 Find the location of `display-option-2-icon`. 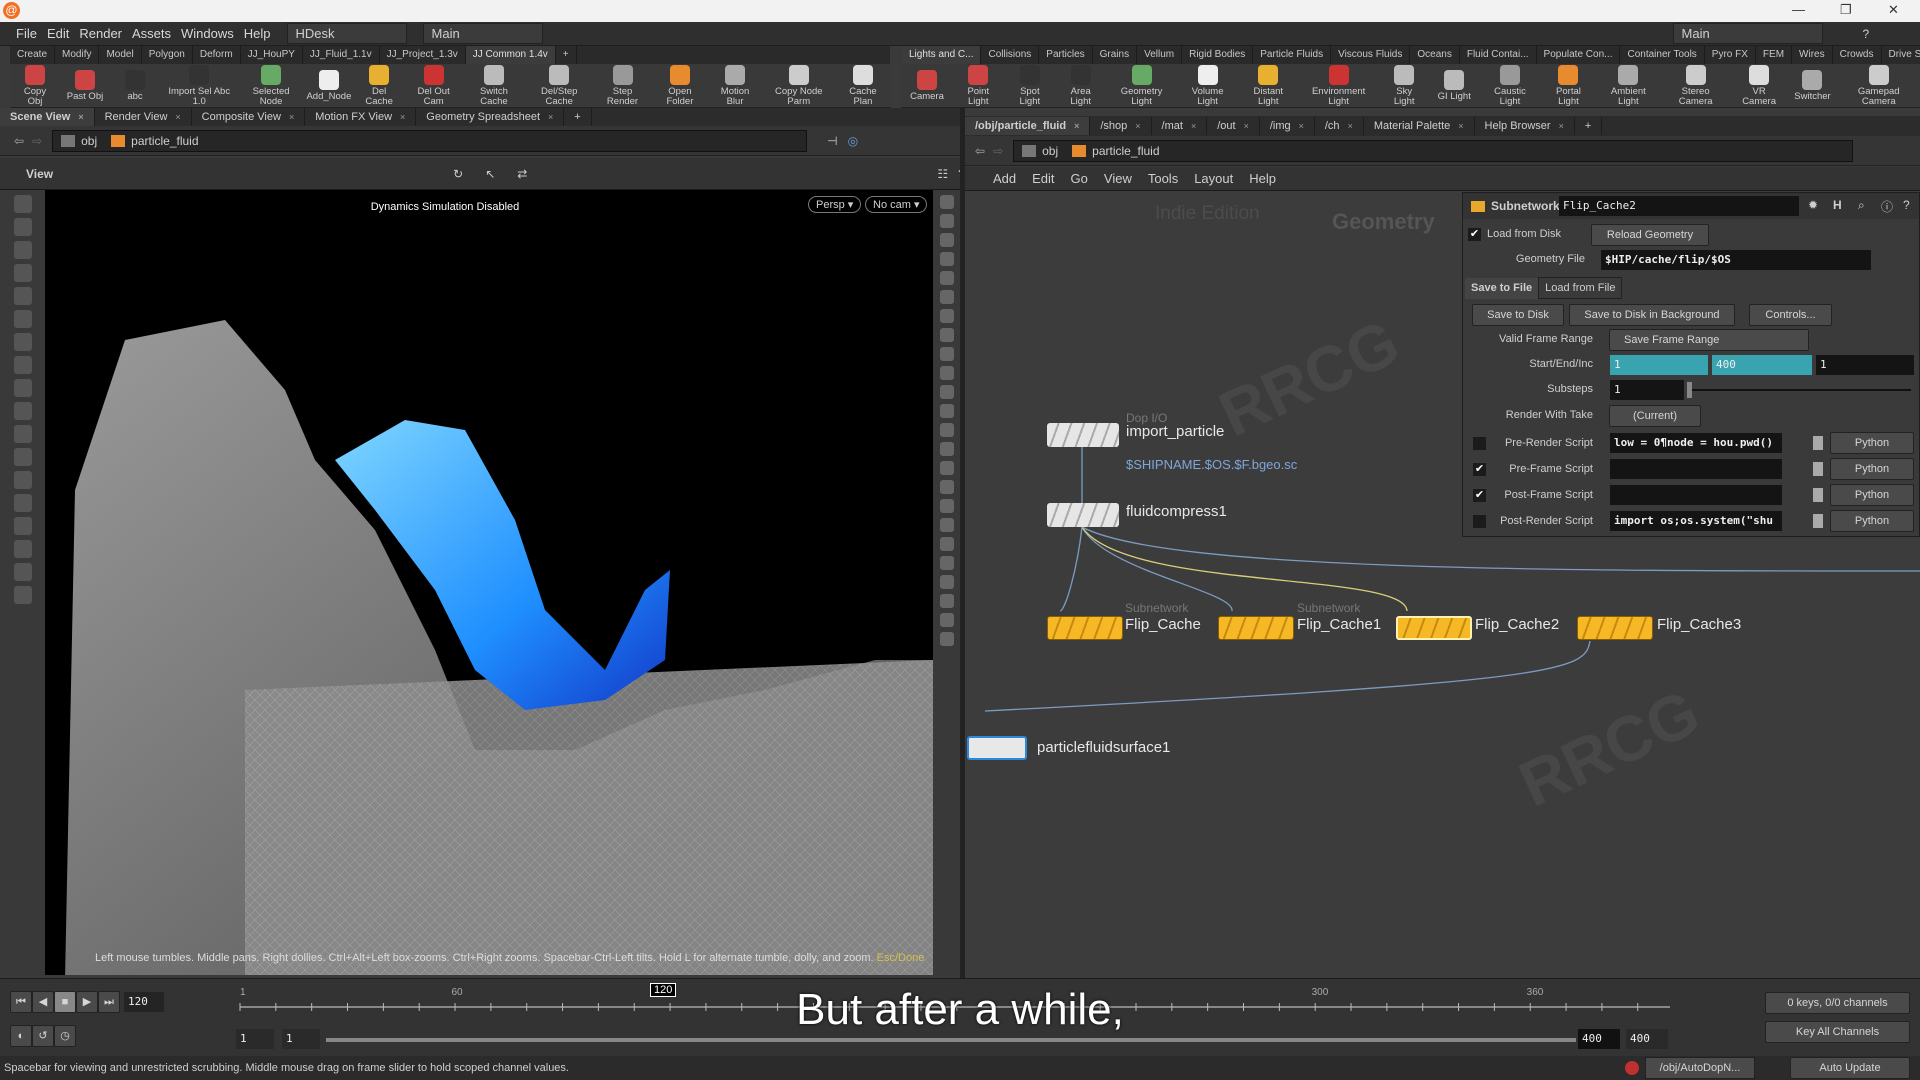

display-option-2-icon is located at coordinates (946, 221).